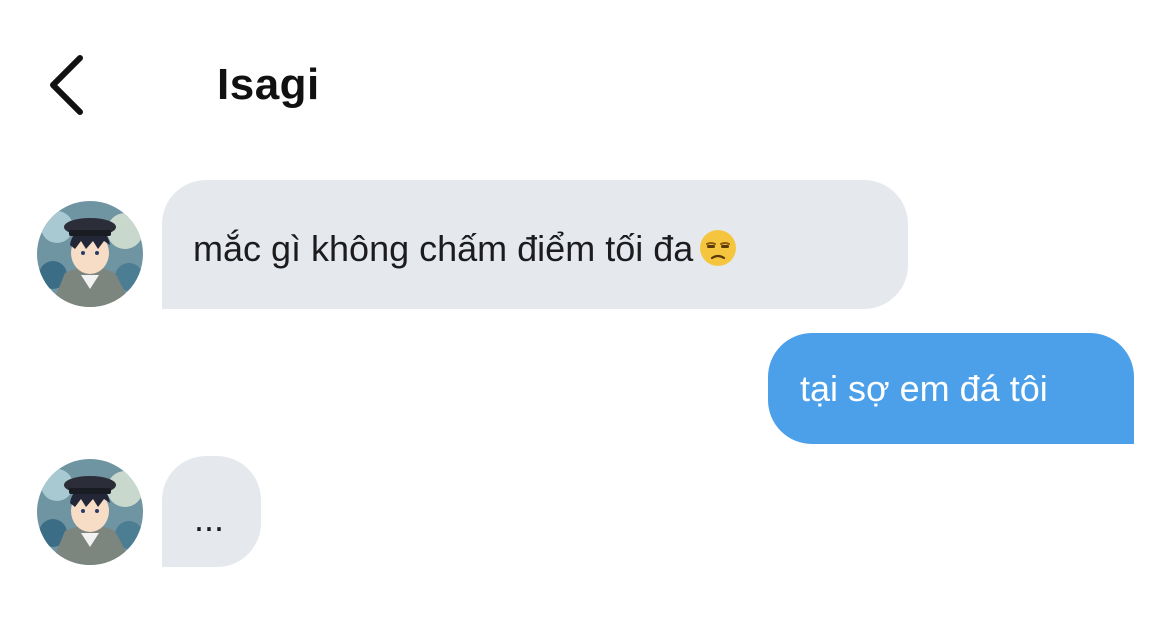  I want to click on back-button, so click(68, 85).